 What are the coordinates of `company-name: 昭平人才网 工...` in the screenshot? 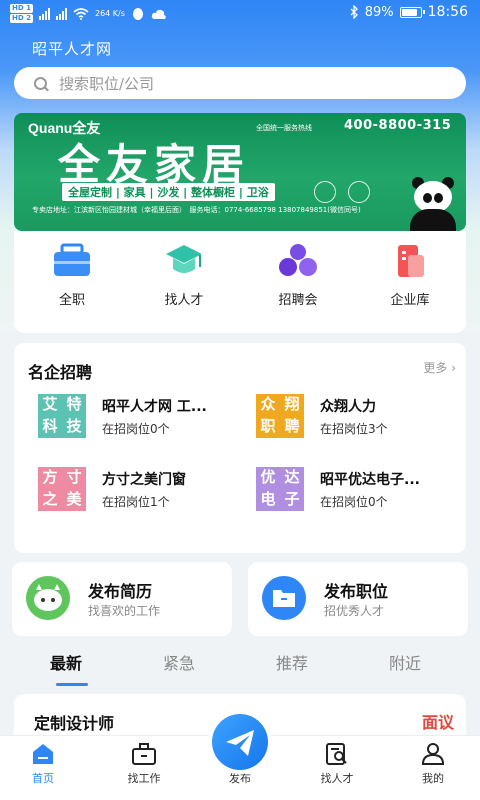 It's located at (154, 407).